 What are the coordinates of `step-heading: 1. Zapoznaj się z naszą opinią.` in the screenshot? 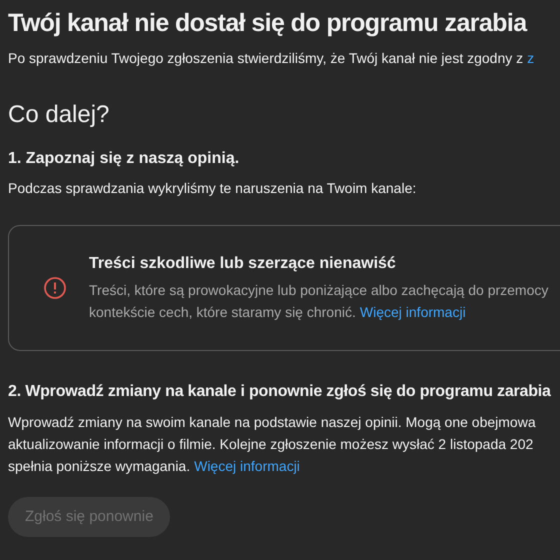 It's located at (124, 159).